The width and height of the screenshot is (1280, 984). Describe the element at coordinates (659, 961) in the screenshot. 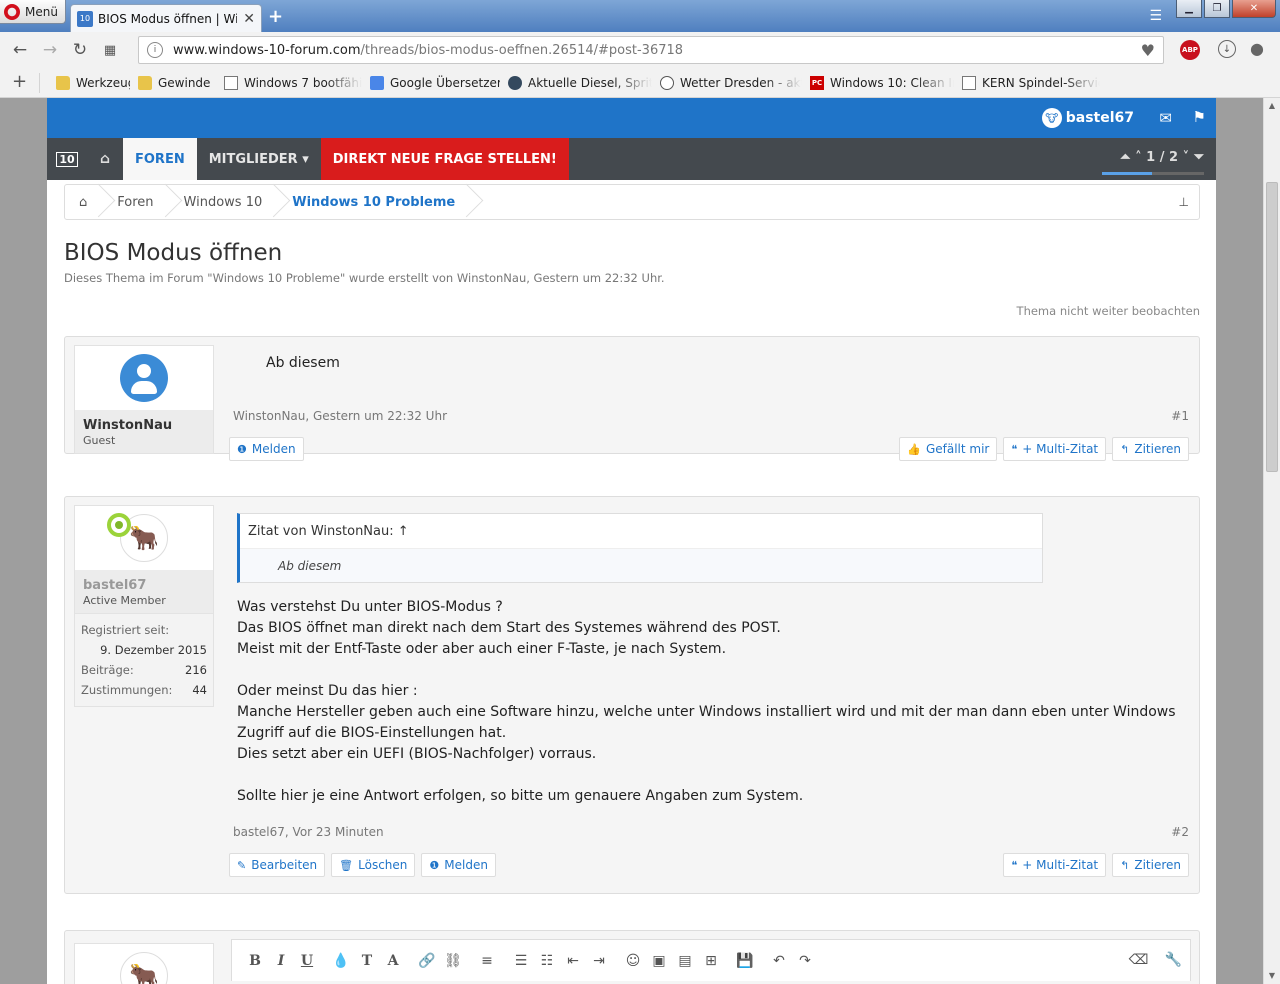

I see `image-icon: ▣` at that location.